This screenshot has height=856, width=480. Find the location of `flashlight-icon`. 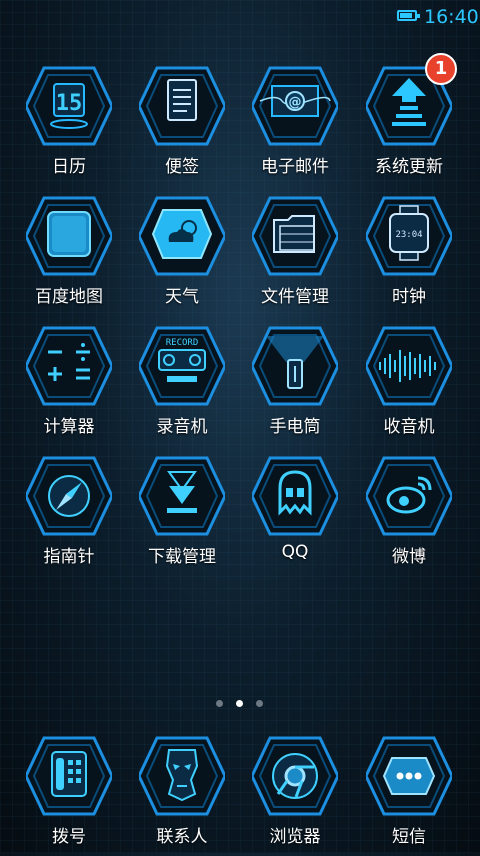

flashlight-icon is located at coordinates (295, 366).